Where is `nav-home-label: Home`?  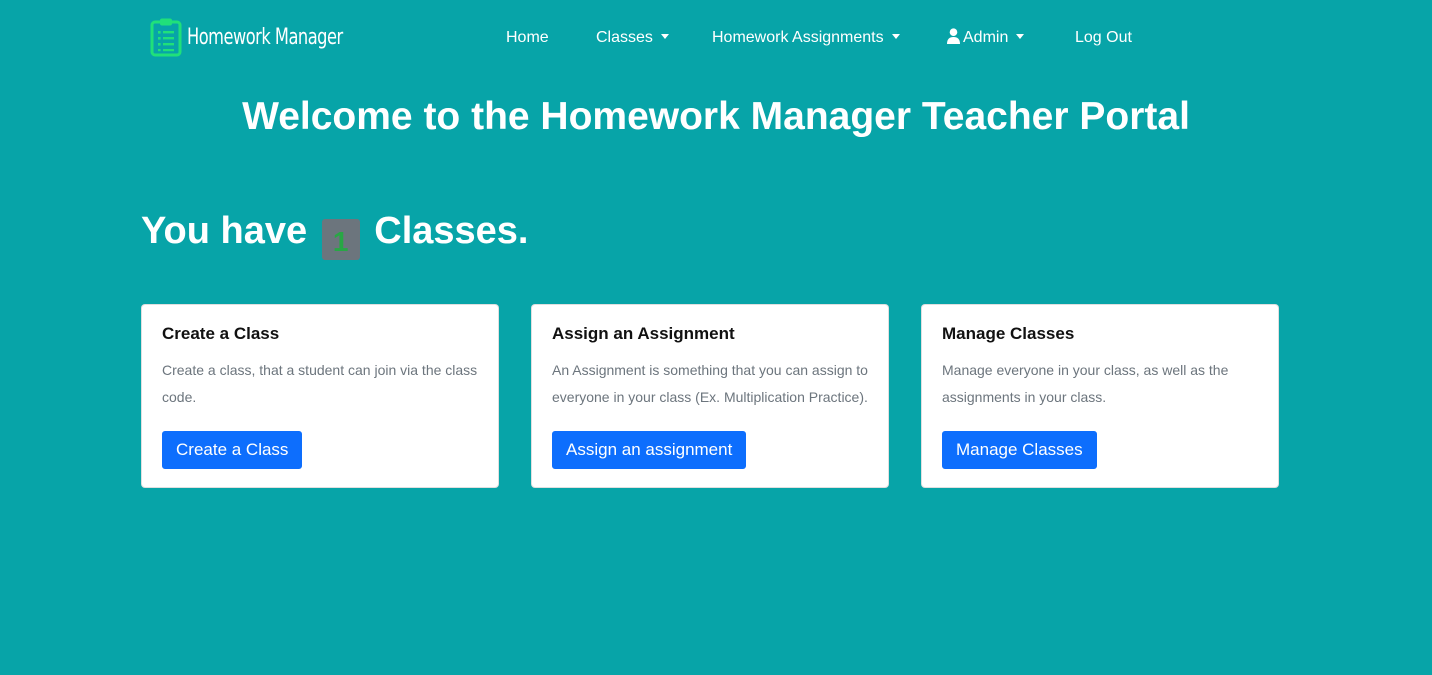
nav-home-label: Home is located at coordinates (527, 37).